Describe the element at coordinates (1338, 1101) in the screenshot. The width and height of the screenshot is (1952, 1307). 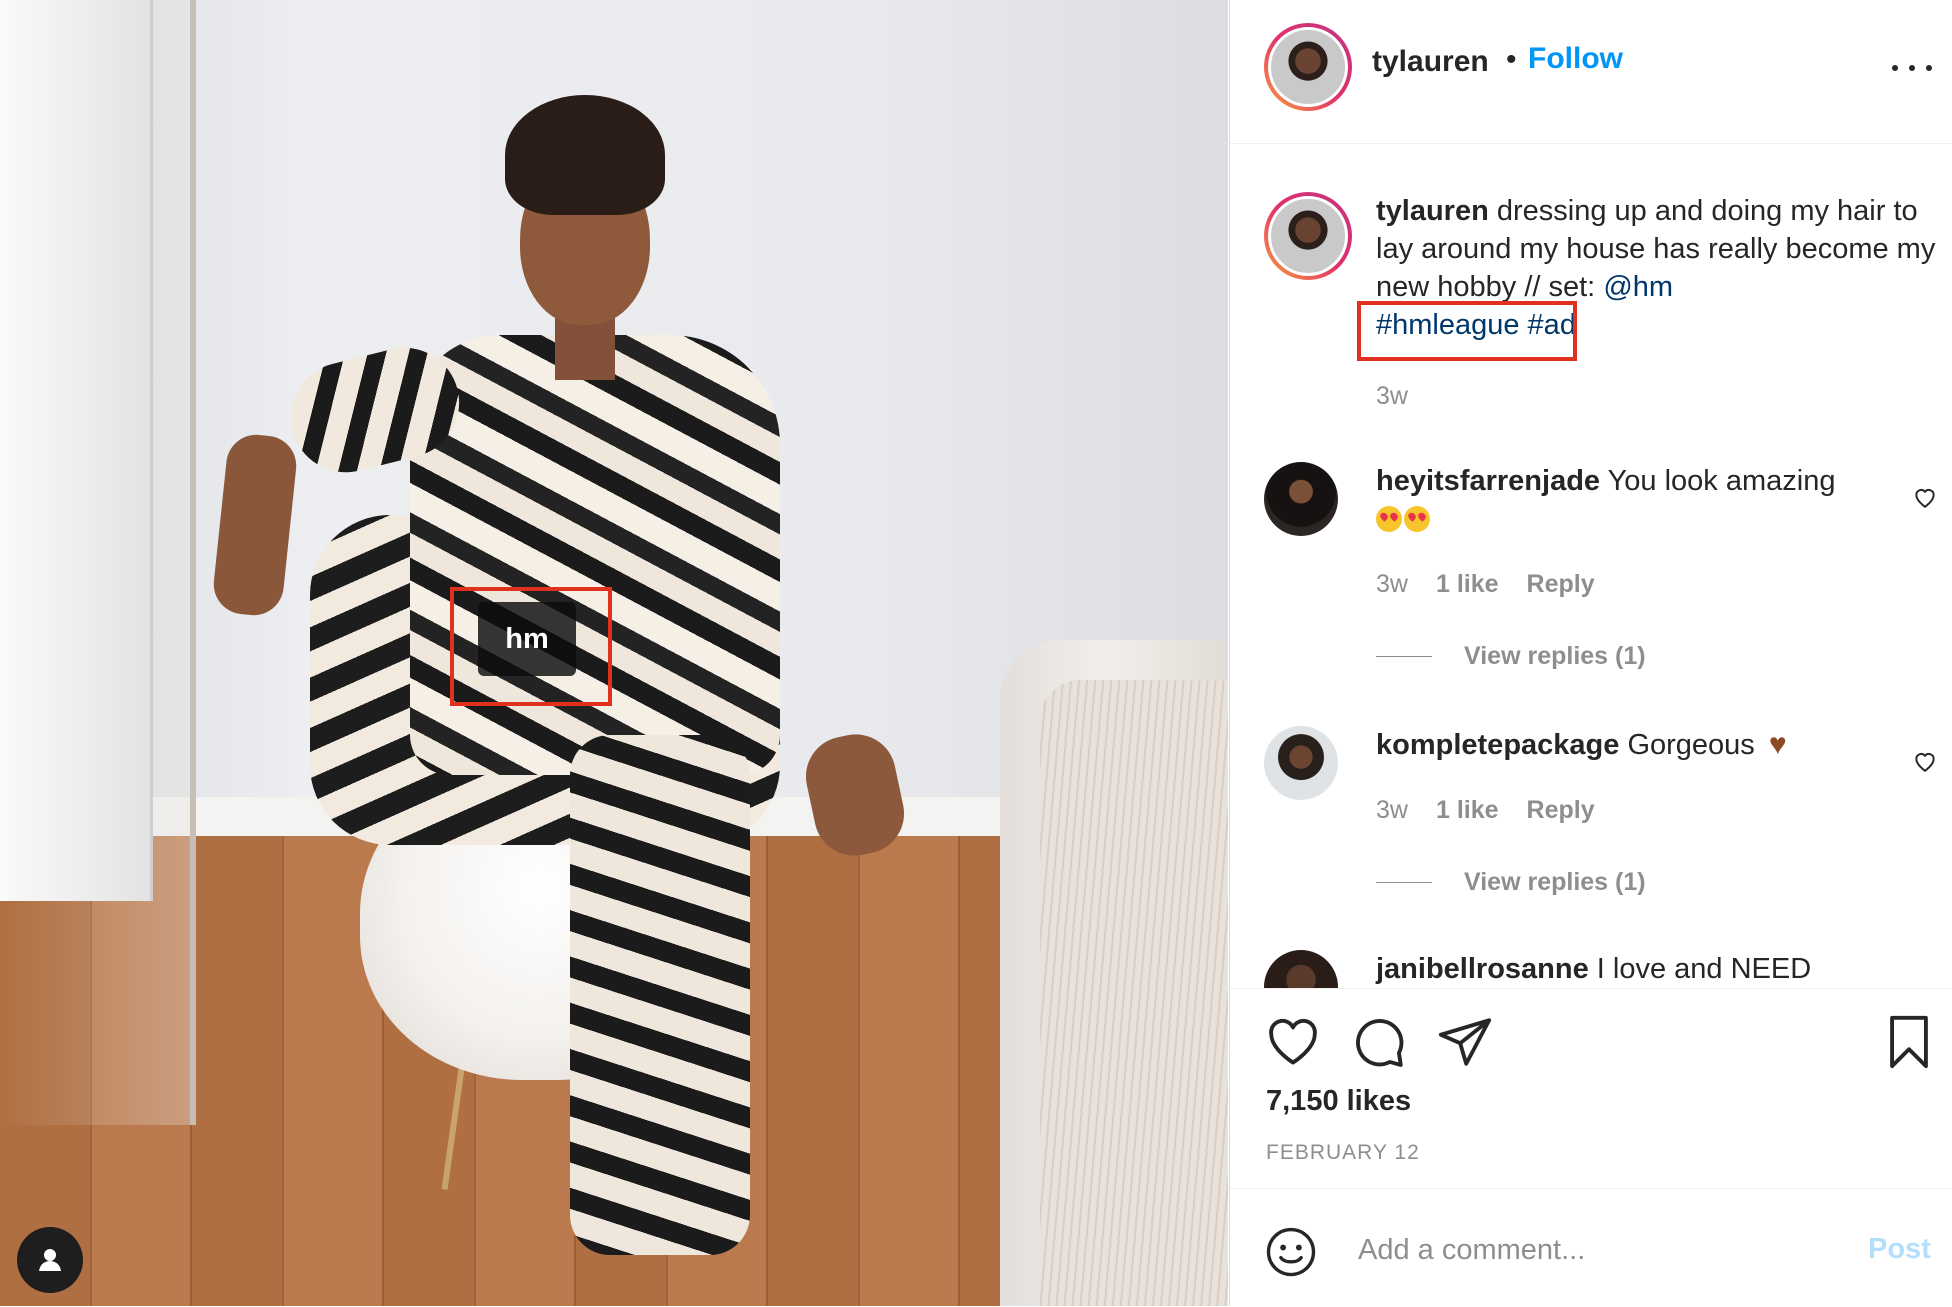
I see `likes-count: 7,150 likes` at that location.